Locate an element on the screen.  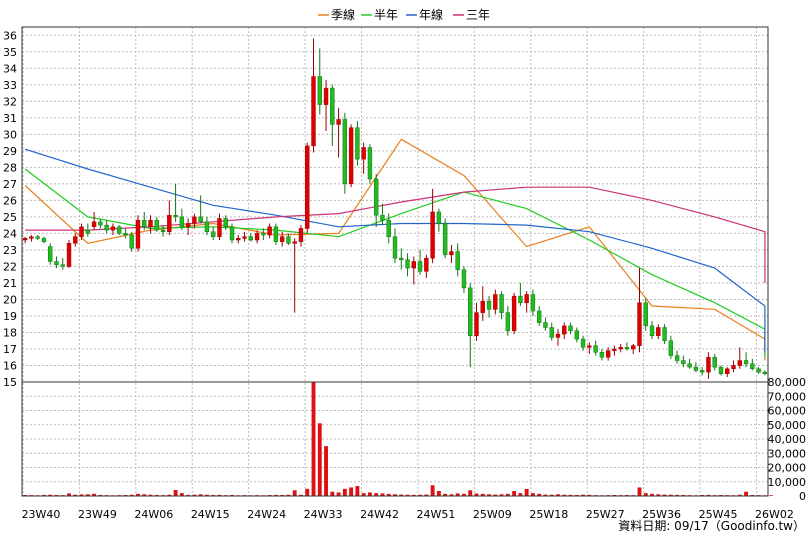
price-tick-label: 23 is located at coordinates (10, 250).